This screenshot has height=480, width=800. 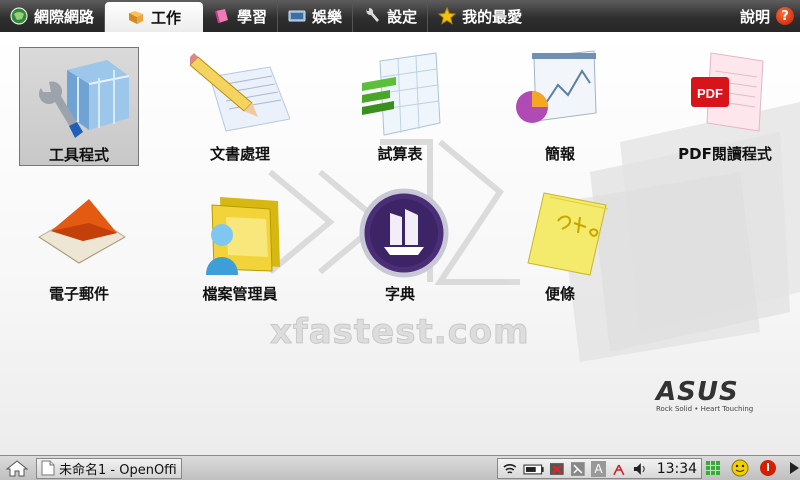 I want to click on asus-tagline: Rock Solid • Heart Touching, so click(x=705, y=409).